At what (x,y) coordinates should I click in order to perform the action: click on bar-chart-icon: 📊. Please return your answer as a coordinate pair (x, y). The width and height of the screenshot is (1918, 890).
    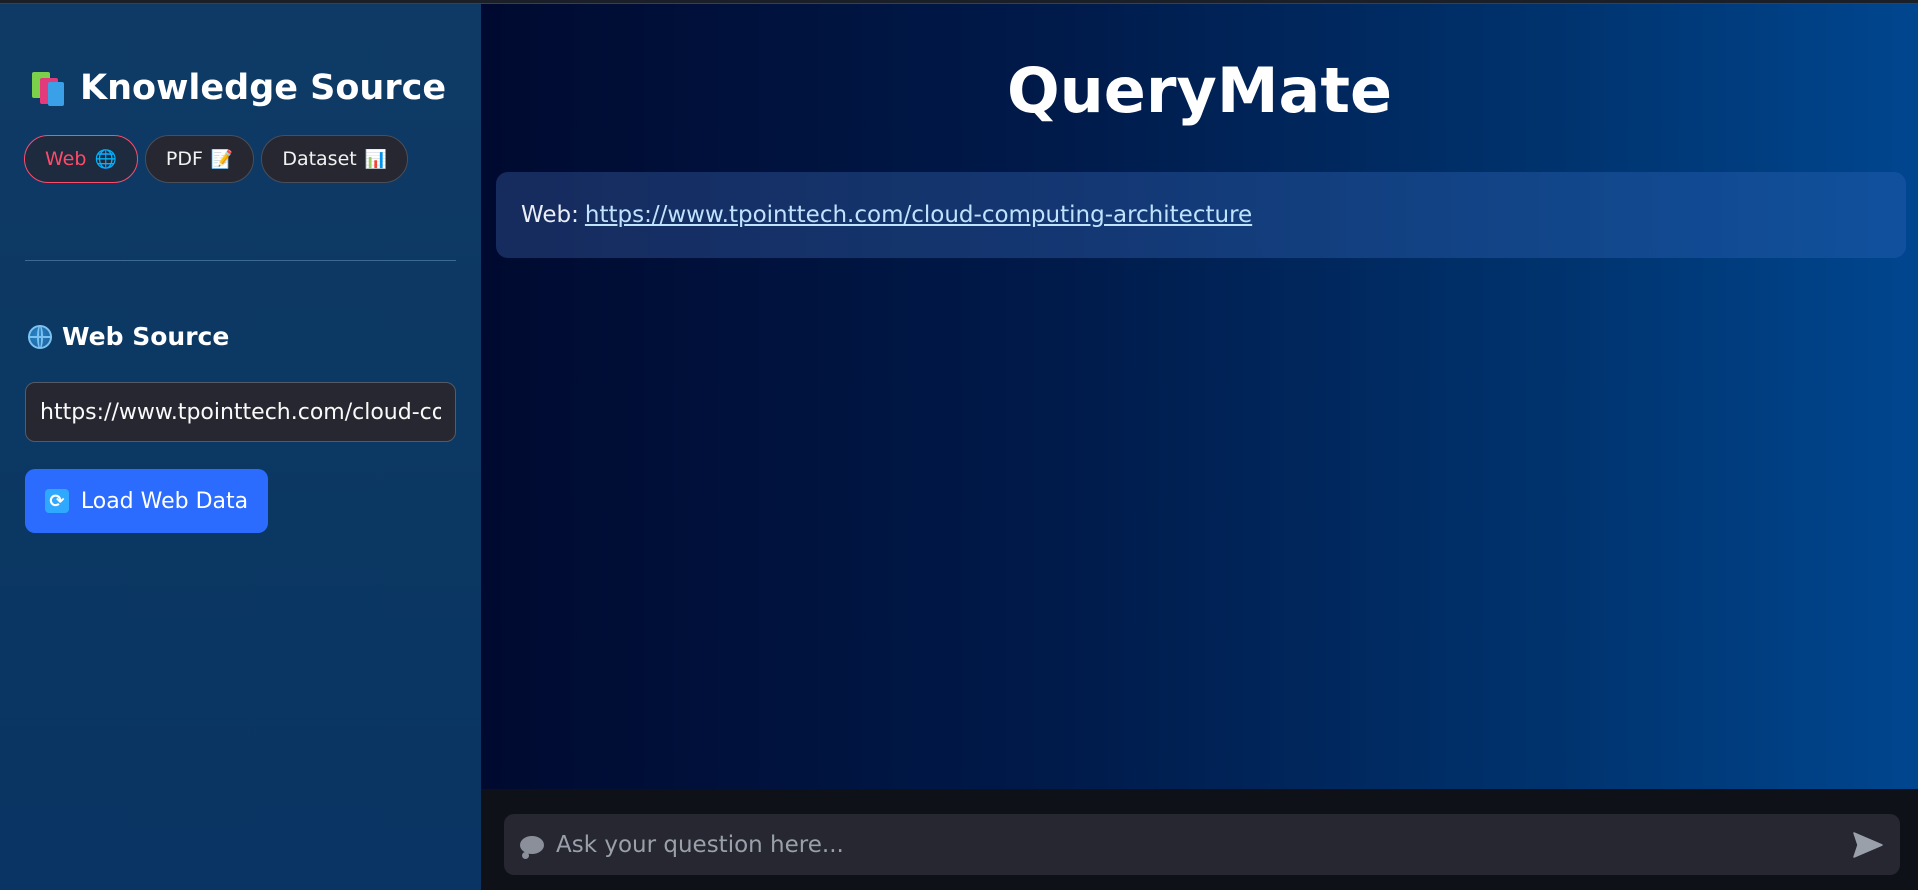
    Looking at the image, I should click on (376, 159).